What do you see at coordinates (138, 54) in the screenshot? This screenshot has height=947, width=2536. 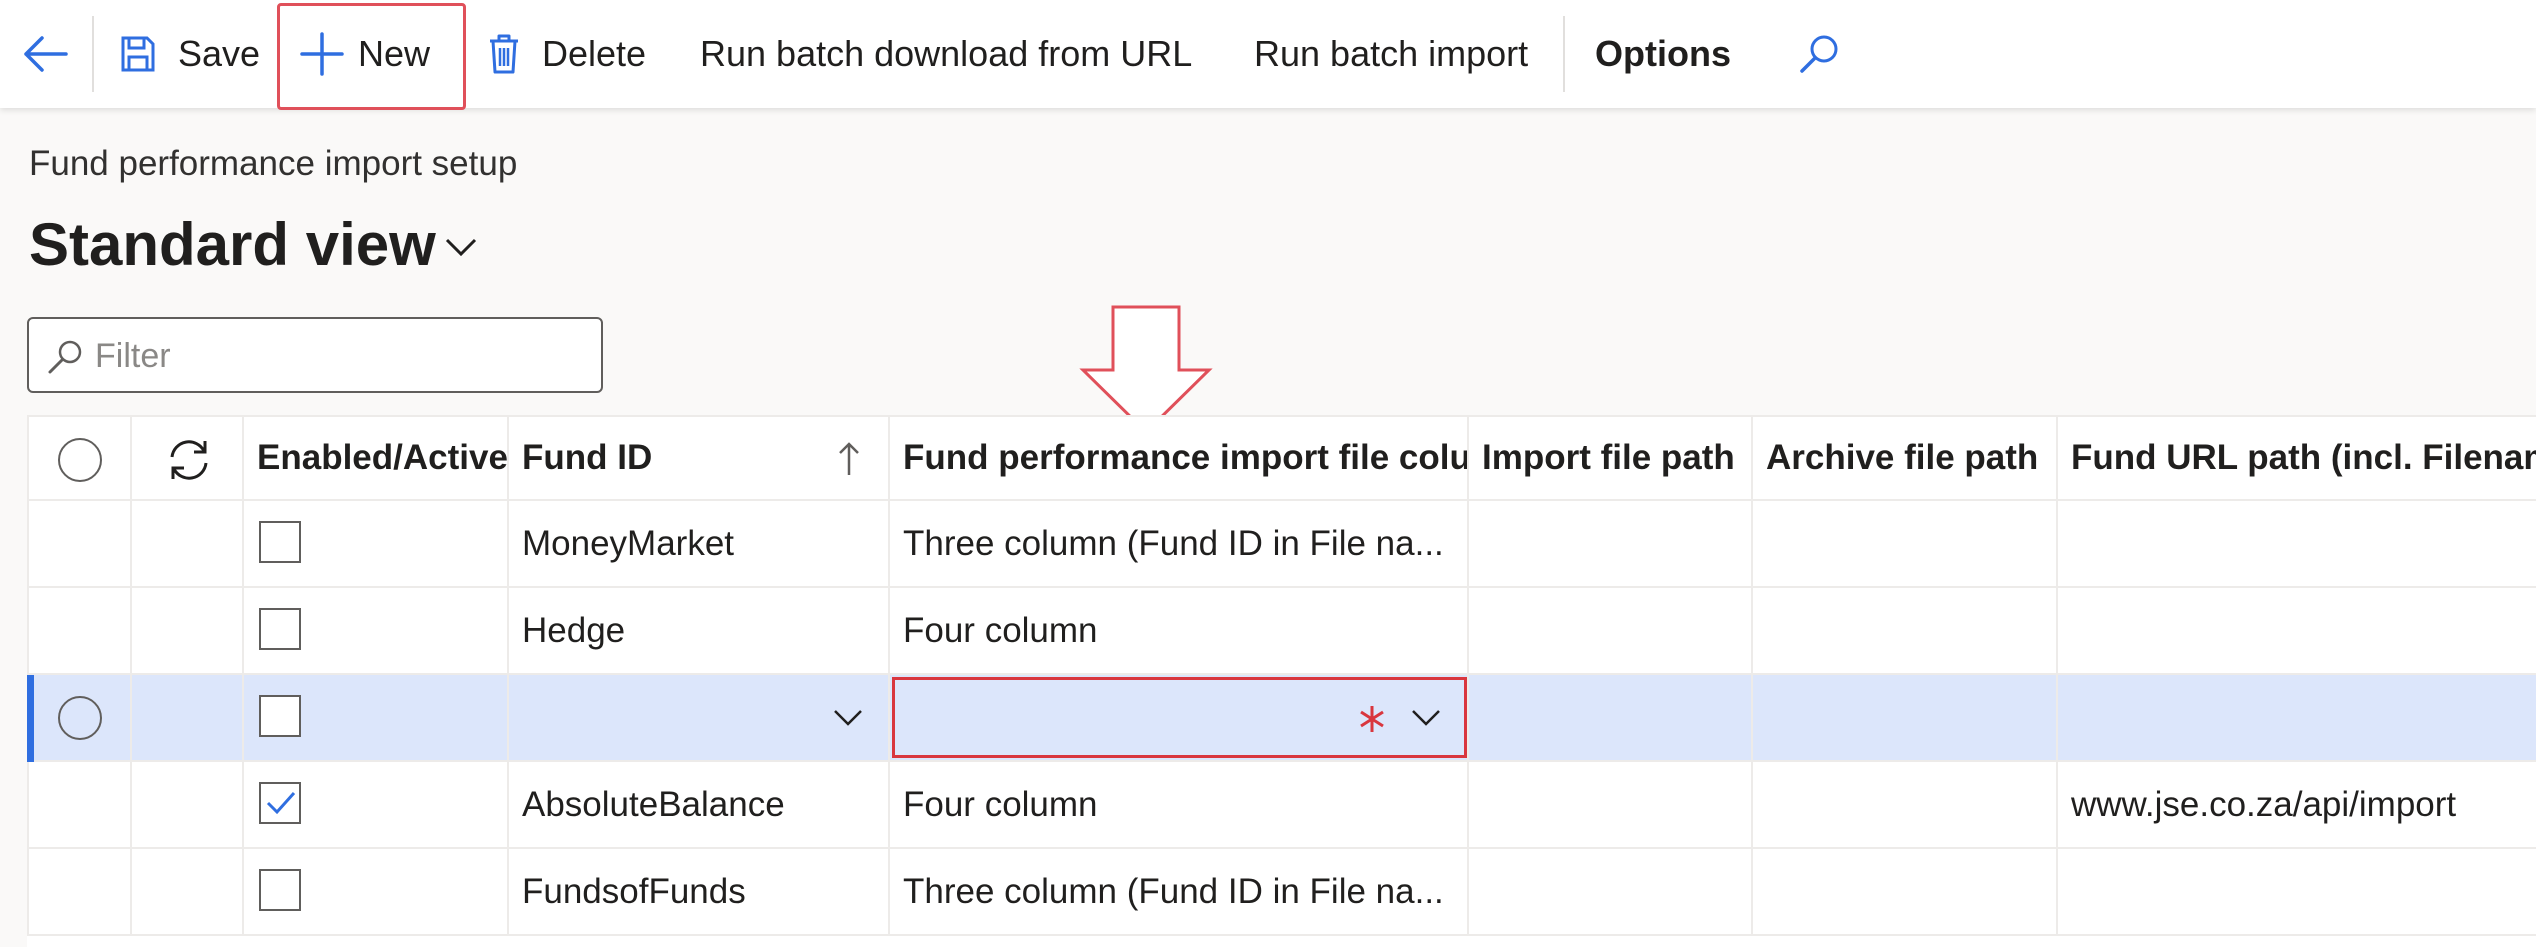 I see `save-icon` at bounding box center [138, 54].